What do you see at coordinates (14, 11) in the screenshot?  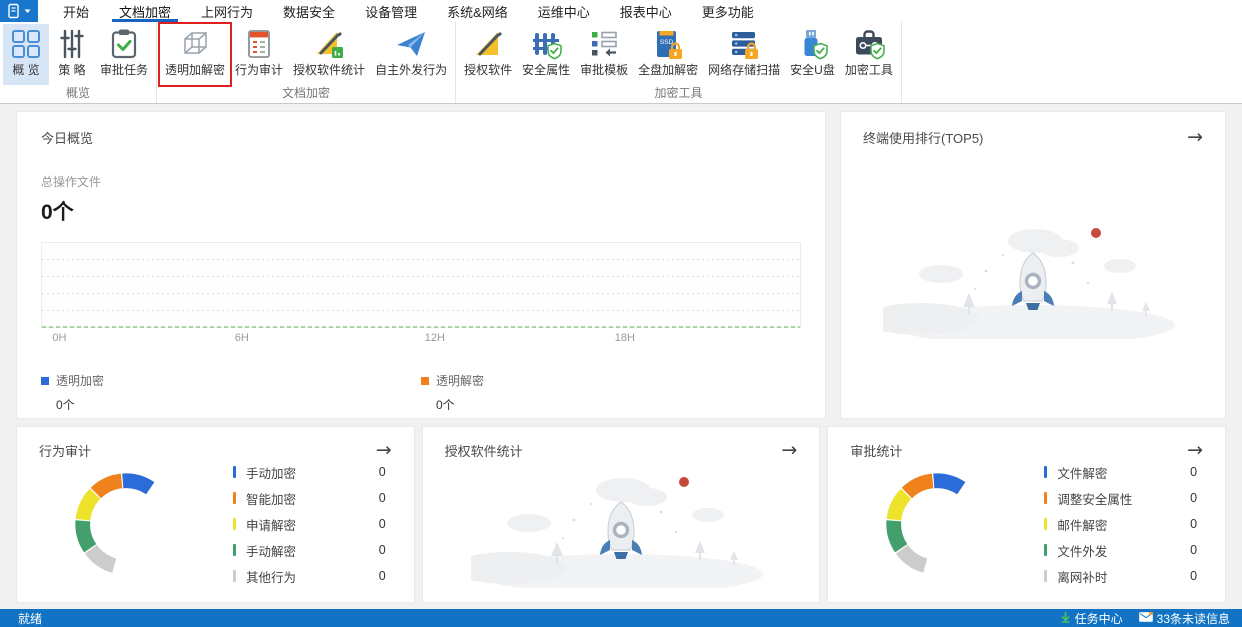 I see `app-menu-icon` at bounding box center [14, 11].